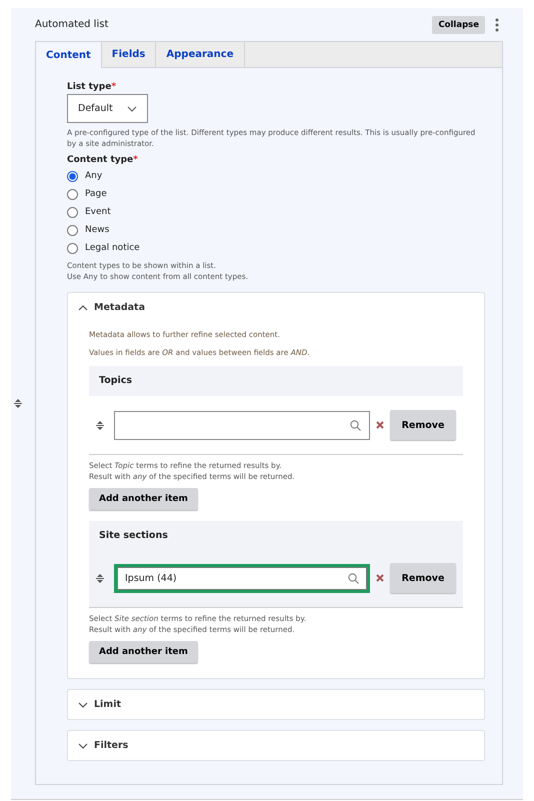 This screenshot has height=801, width=534. Describe the element at coordinates (69, 55) in the screenshot. I see `tab: Content` at that location.